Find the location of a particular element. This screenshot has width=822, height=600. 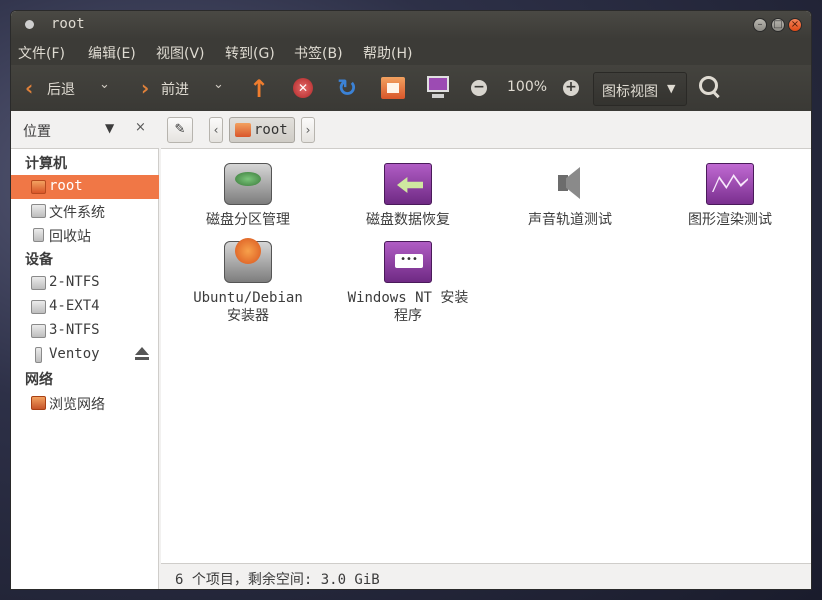

forward-arrow-icon: › is located at coordinates (145, 88).